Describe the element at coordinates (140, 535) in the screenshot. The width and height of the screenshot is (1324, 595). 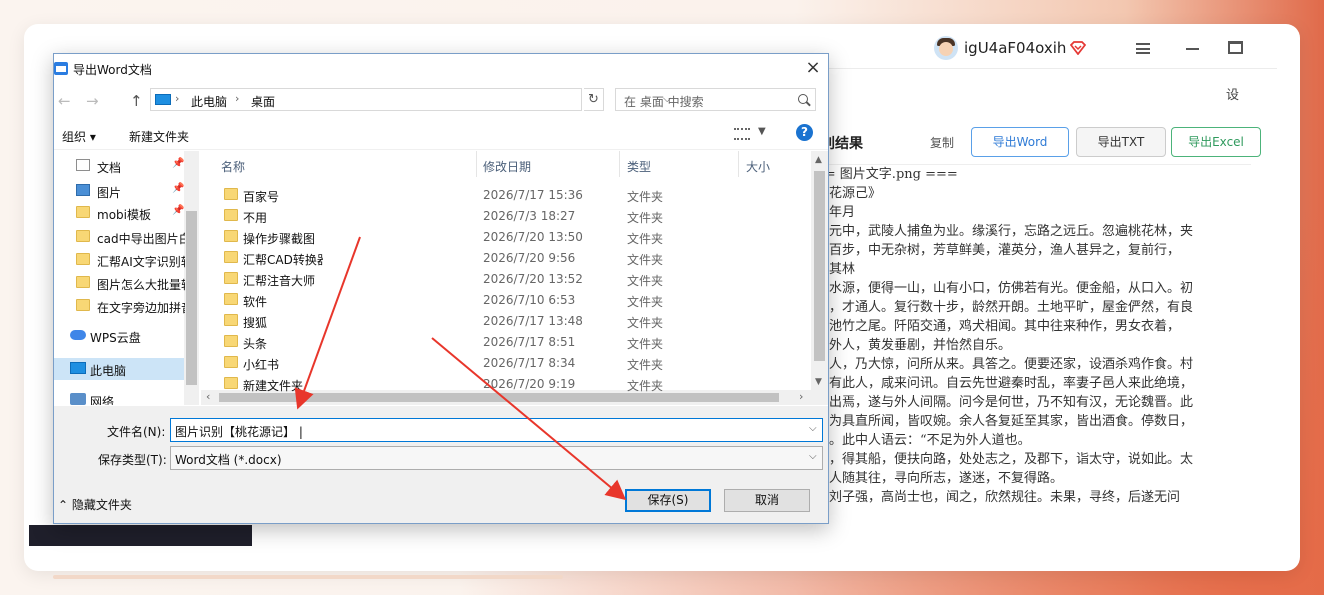
I see `app-dark-panel` at that location.